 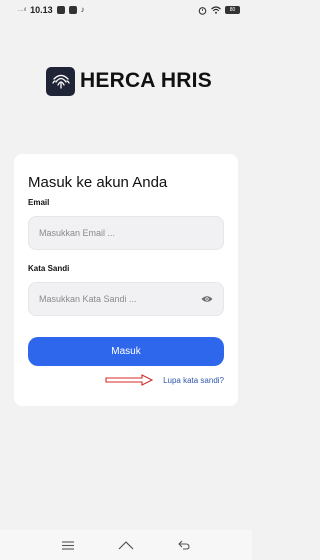 I want to click on email-field-box, so click(x=126, y=233).